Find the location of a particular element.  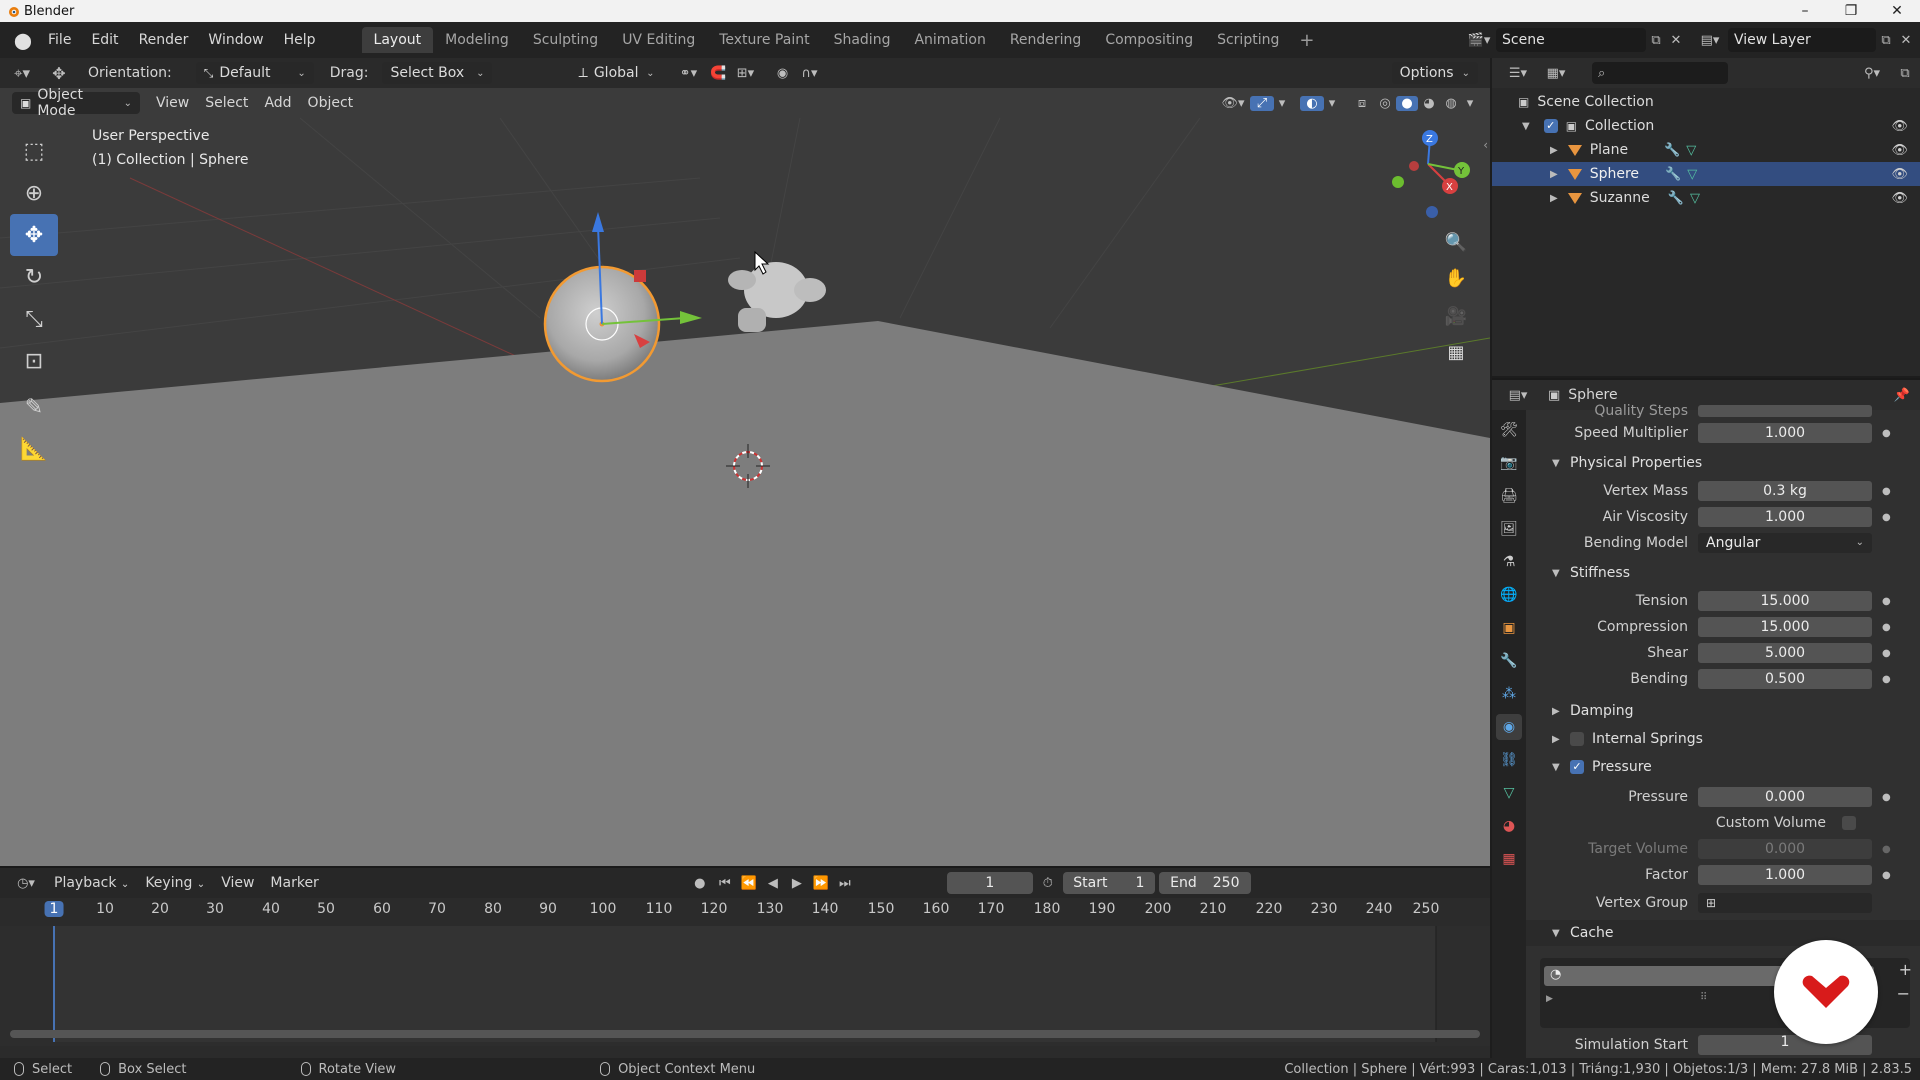

output-tab-icon: 🖨 is located at coordinates (1509, 496).